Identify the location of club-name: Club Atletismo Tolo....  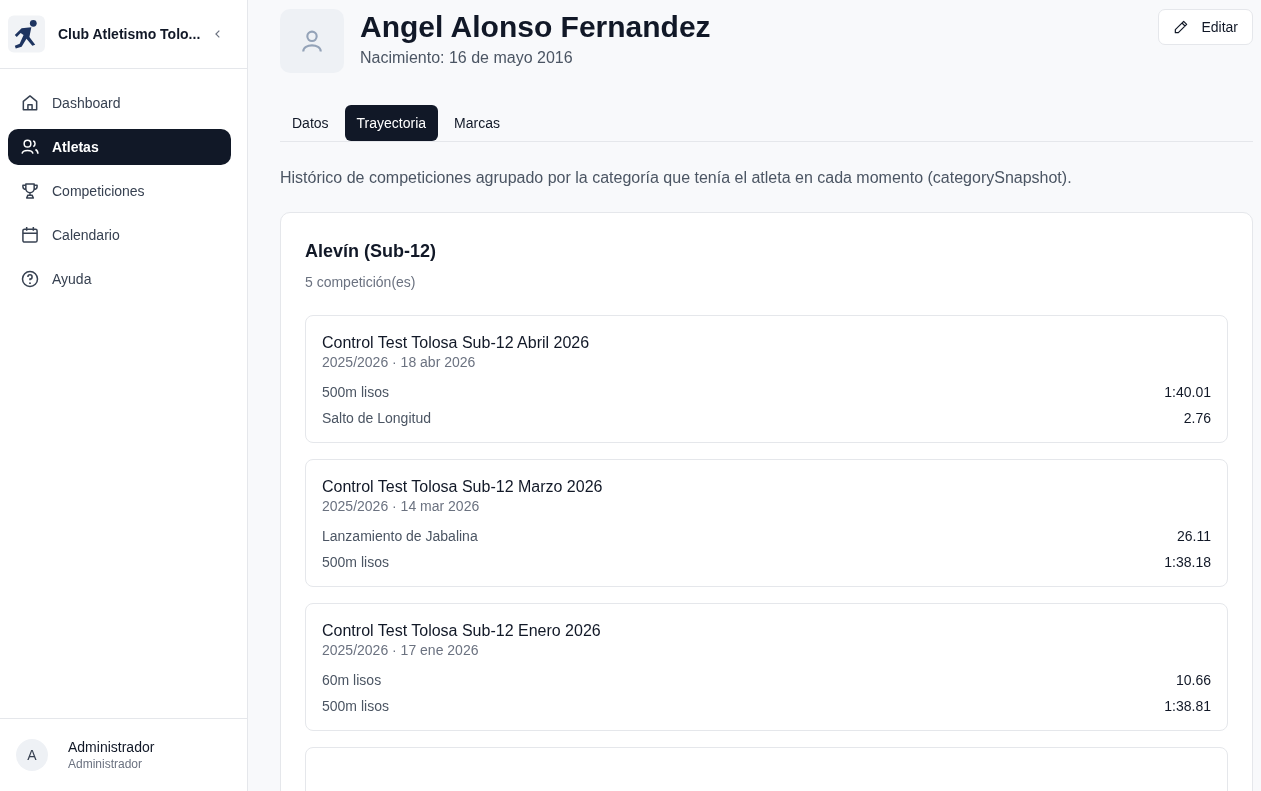
(129, 34).